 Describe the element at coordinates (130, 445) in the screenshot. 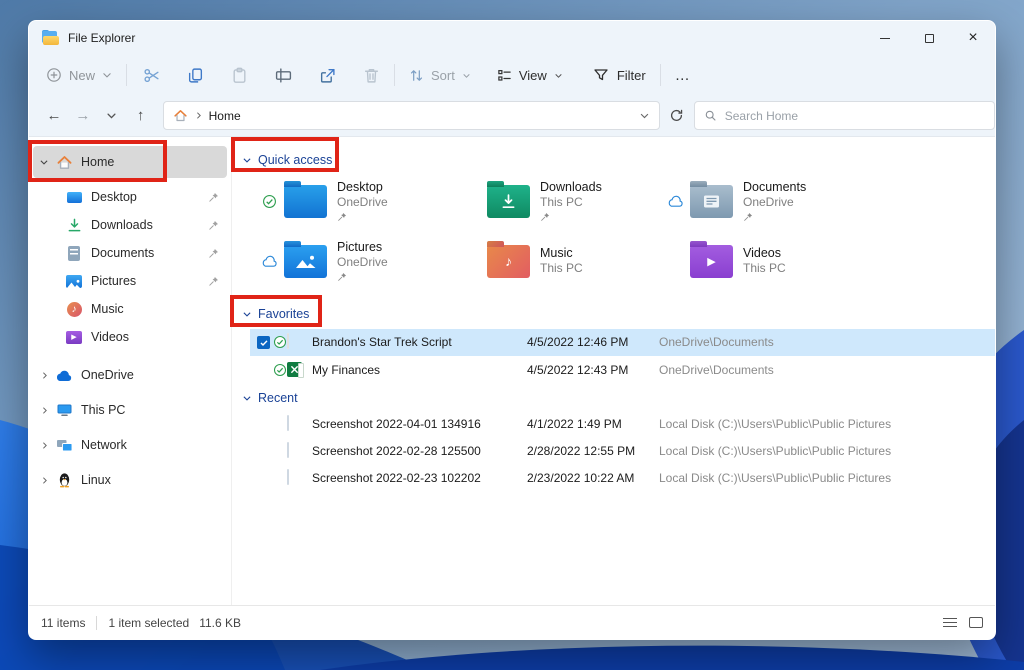

I see `sidebar-item-network: Network` at that location.